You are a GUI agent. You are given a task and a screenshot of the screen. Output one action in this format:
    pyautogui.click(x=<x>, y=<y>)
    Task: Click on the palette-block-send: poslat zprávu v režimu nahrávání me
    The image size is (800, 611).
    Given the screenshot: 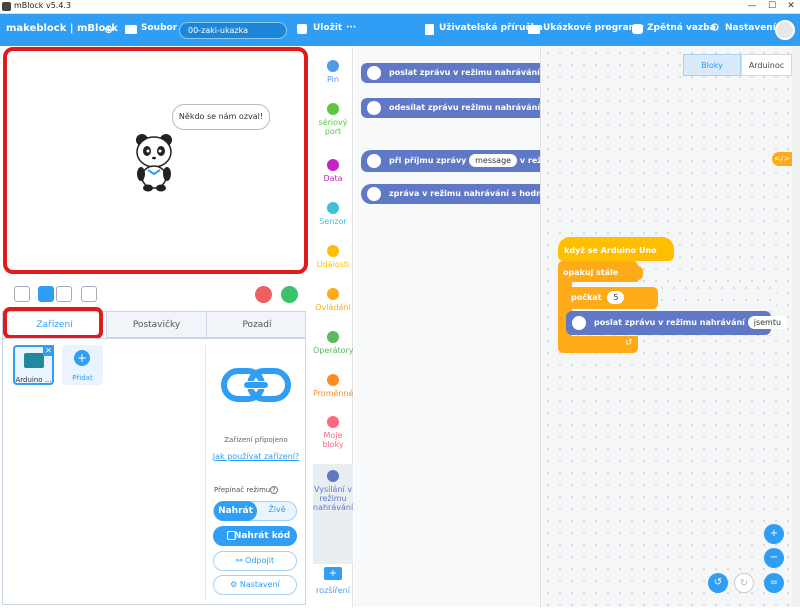 What is the action you would take?
    pyautogui.click(x=450, y=73)
    